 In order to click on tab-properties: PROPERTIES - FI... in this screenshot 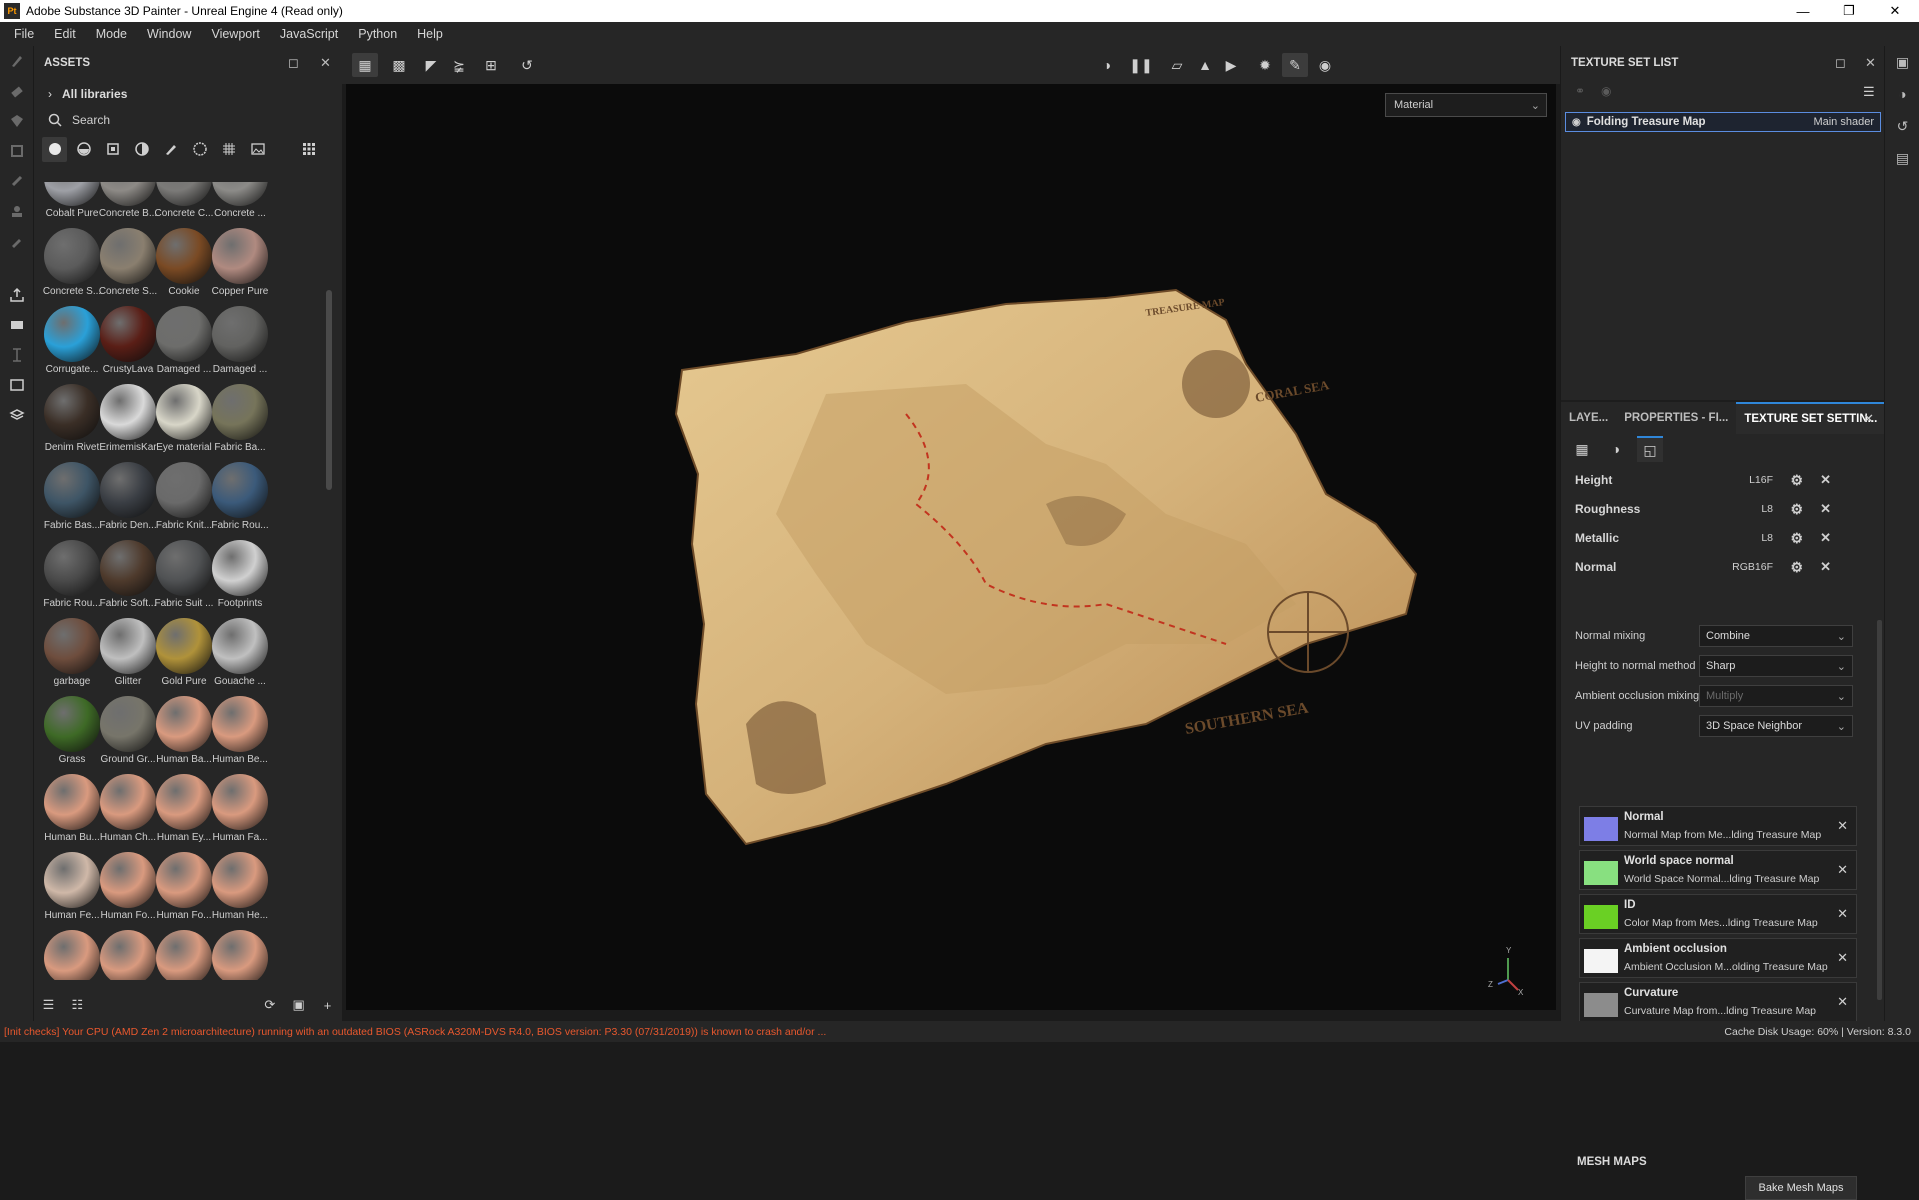, I will do `click(1676, 418)`.